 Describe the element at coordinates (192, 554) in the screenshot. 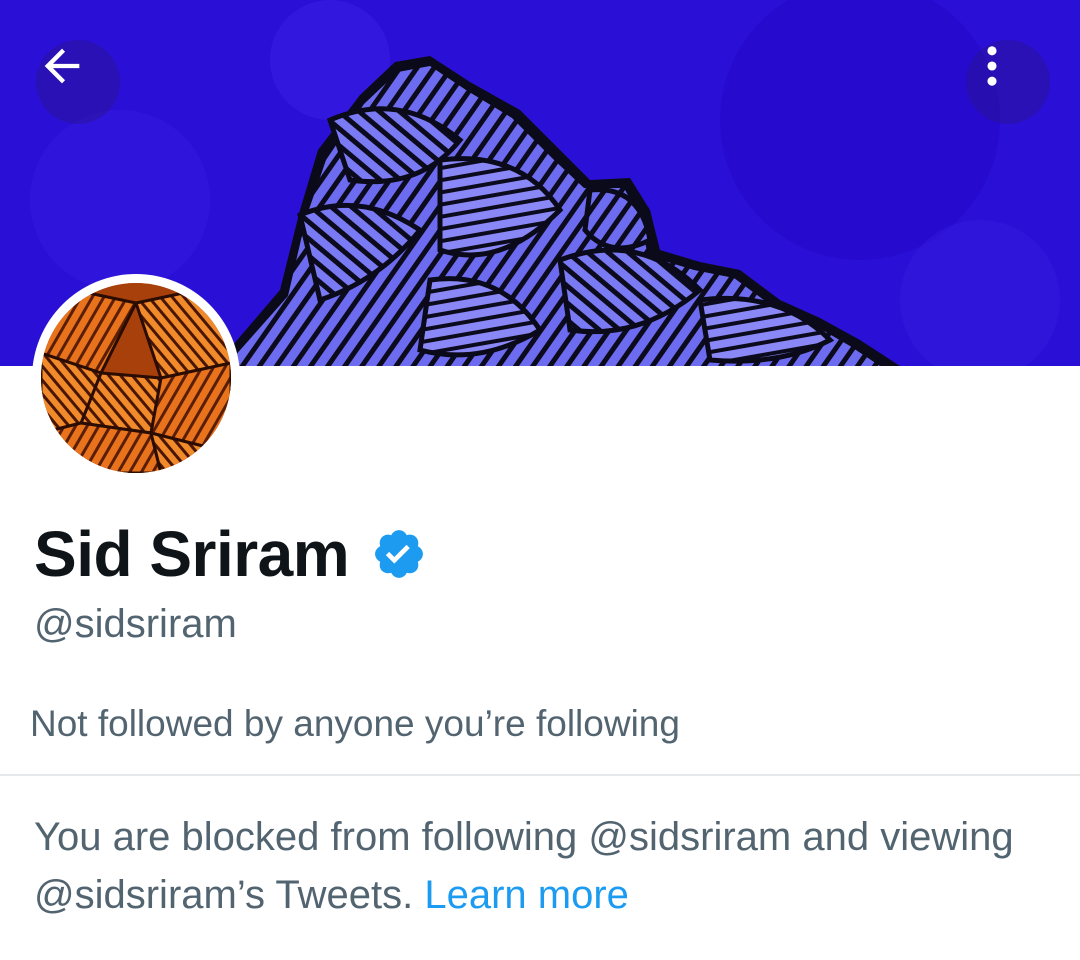

I see `display-name: Sid Sriram` at that location.